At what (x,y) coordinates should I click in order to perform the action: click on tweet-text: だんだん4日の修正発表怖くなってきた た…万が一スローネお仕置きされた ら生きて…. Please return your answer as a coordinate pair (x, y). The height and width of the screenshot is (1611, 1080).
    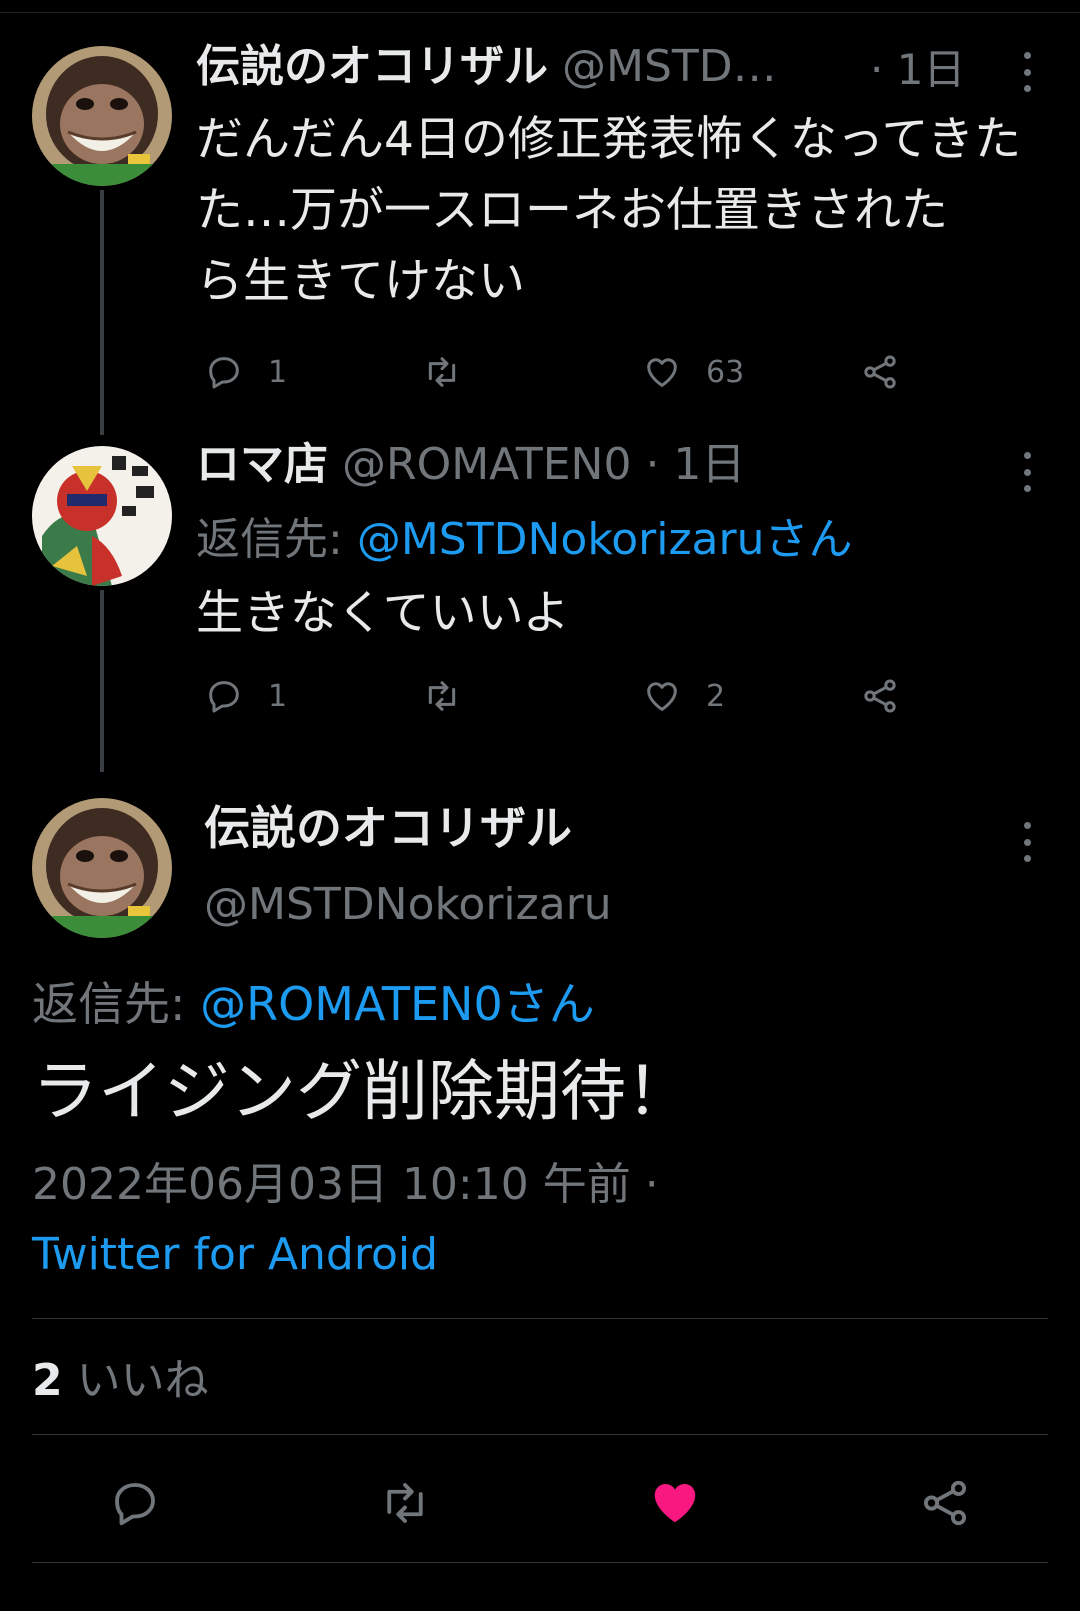
    Looking at the image, I should click on (624, 210).